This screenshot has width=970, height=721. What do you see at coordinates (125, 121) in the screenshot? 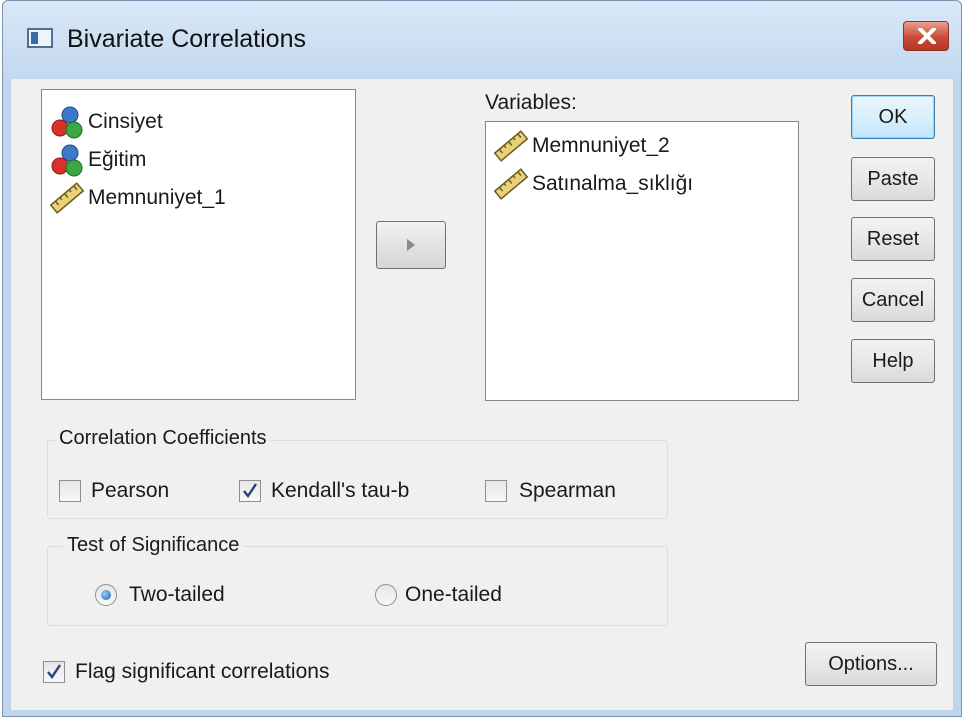
I see `variable-label: Cinsiyet` at bounding box center [125, 121].